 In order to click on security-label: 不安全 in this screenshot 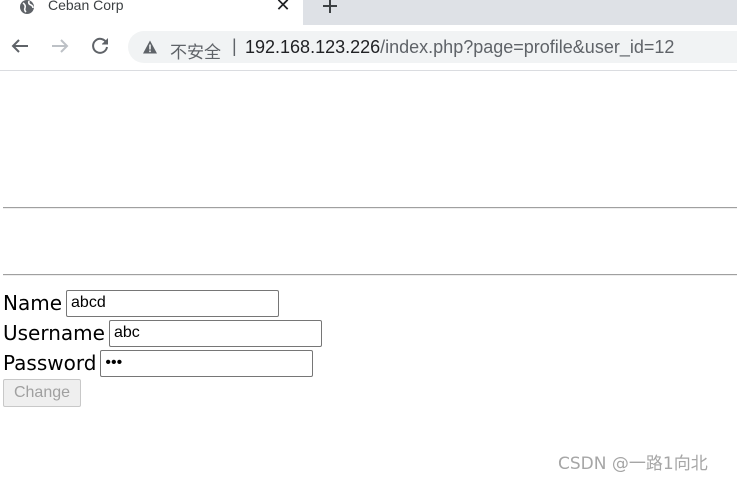, I will do `click(195, 50)`.